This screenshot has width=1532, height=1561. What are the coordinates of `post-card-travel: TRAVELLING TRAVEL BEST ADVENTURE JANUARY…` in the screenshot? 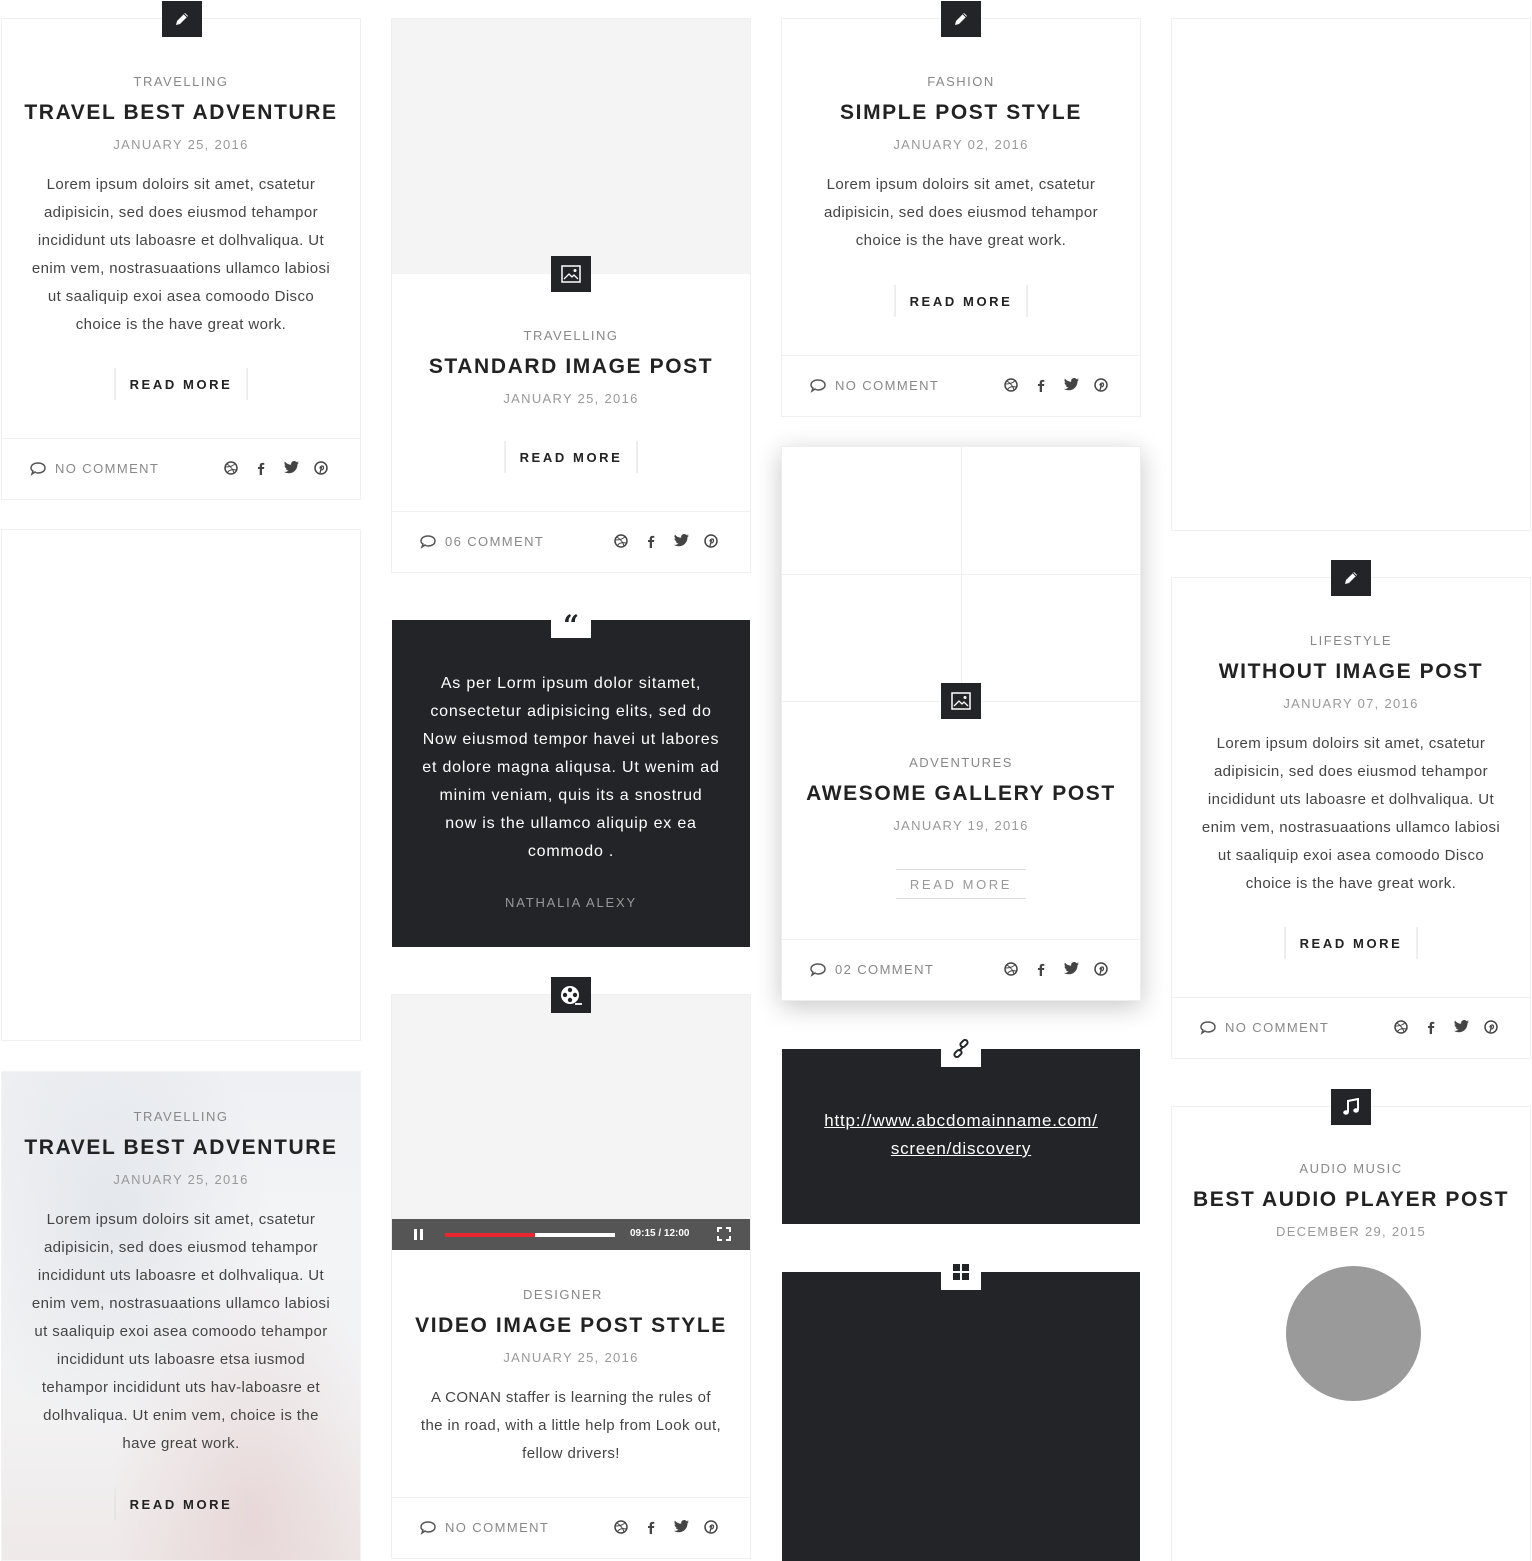 It's located at (181, 250).